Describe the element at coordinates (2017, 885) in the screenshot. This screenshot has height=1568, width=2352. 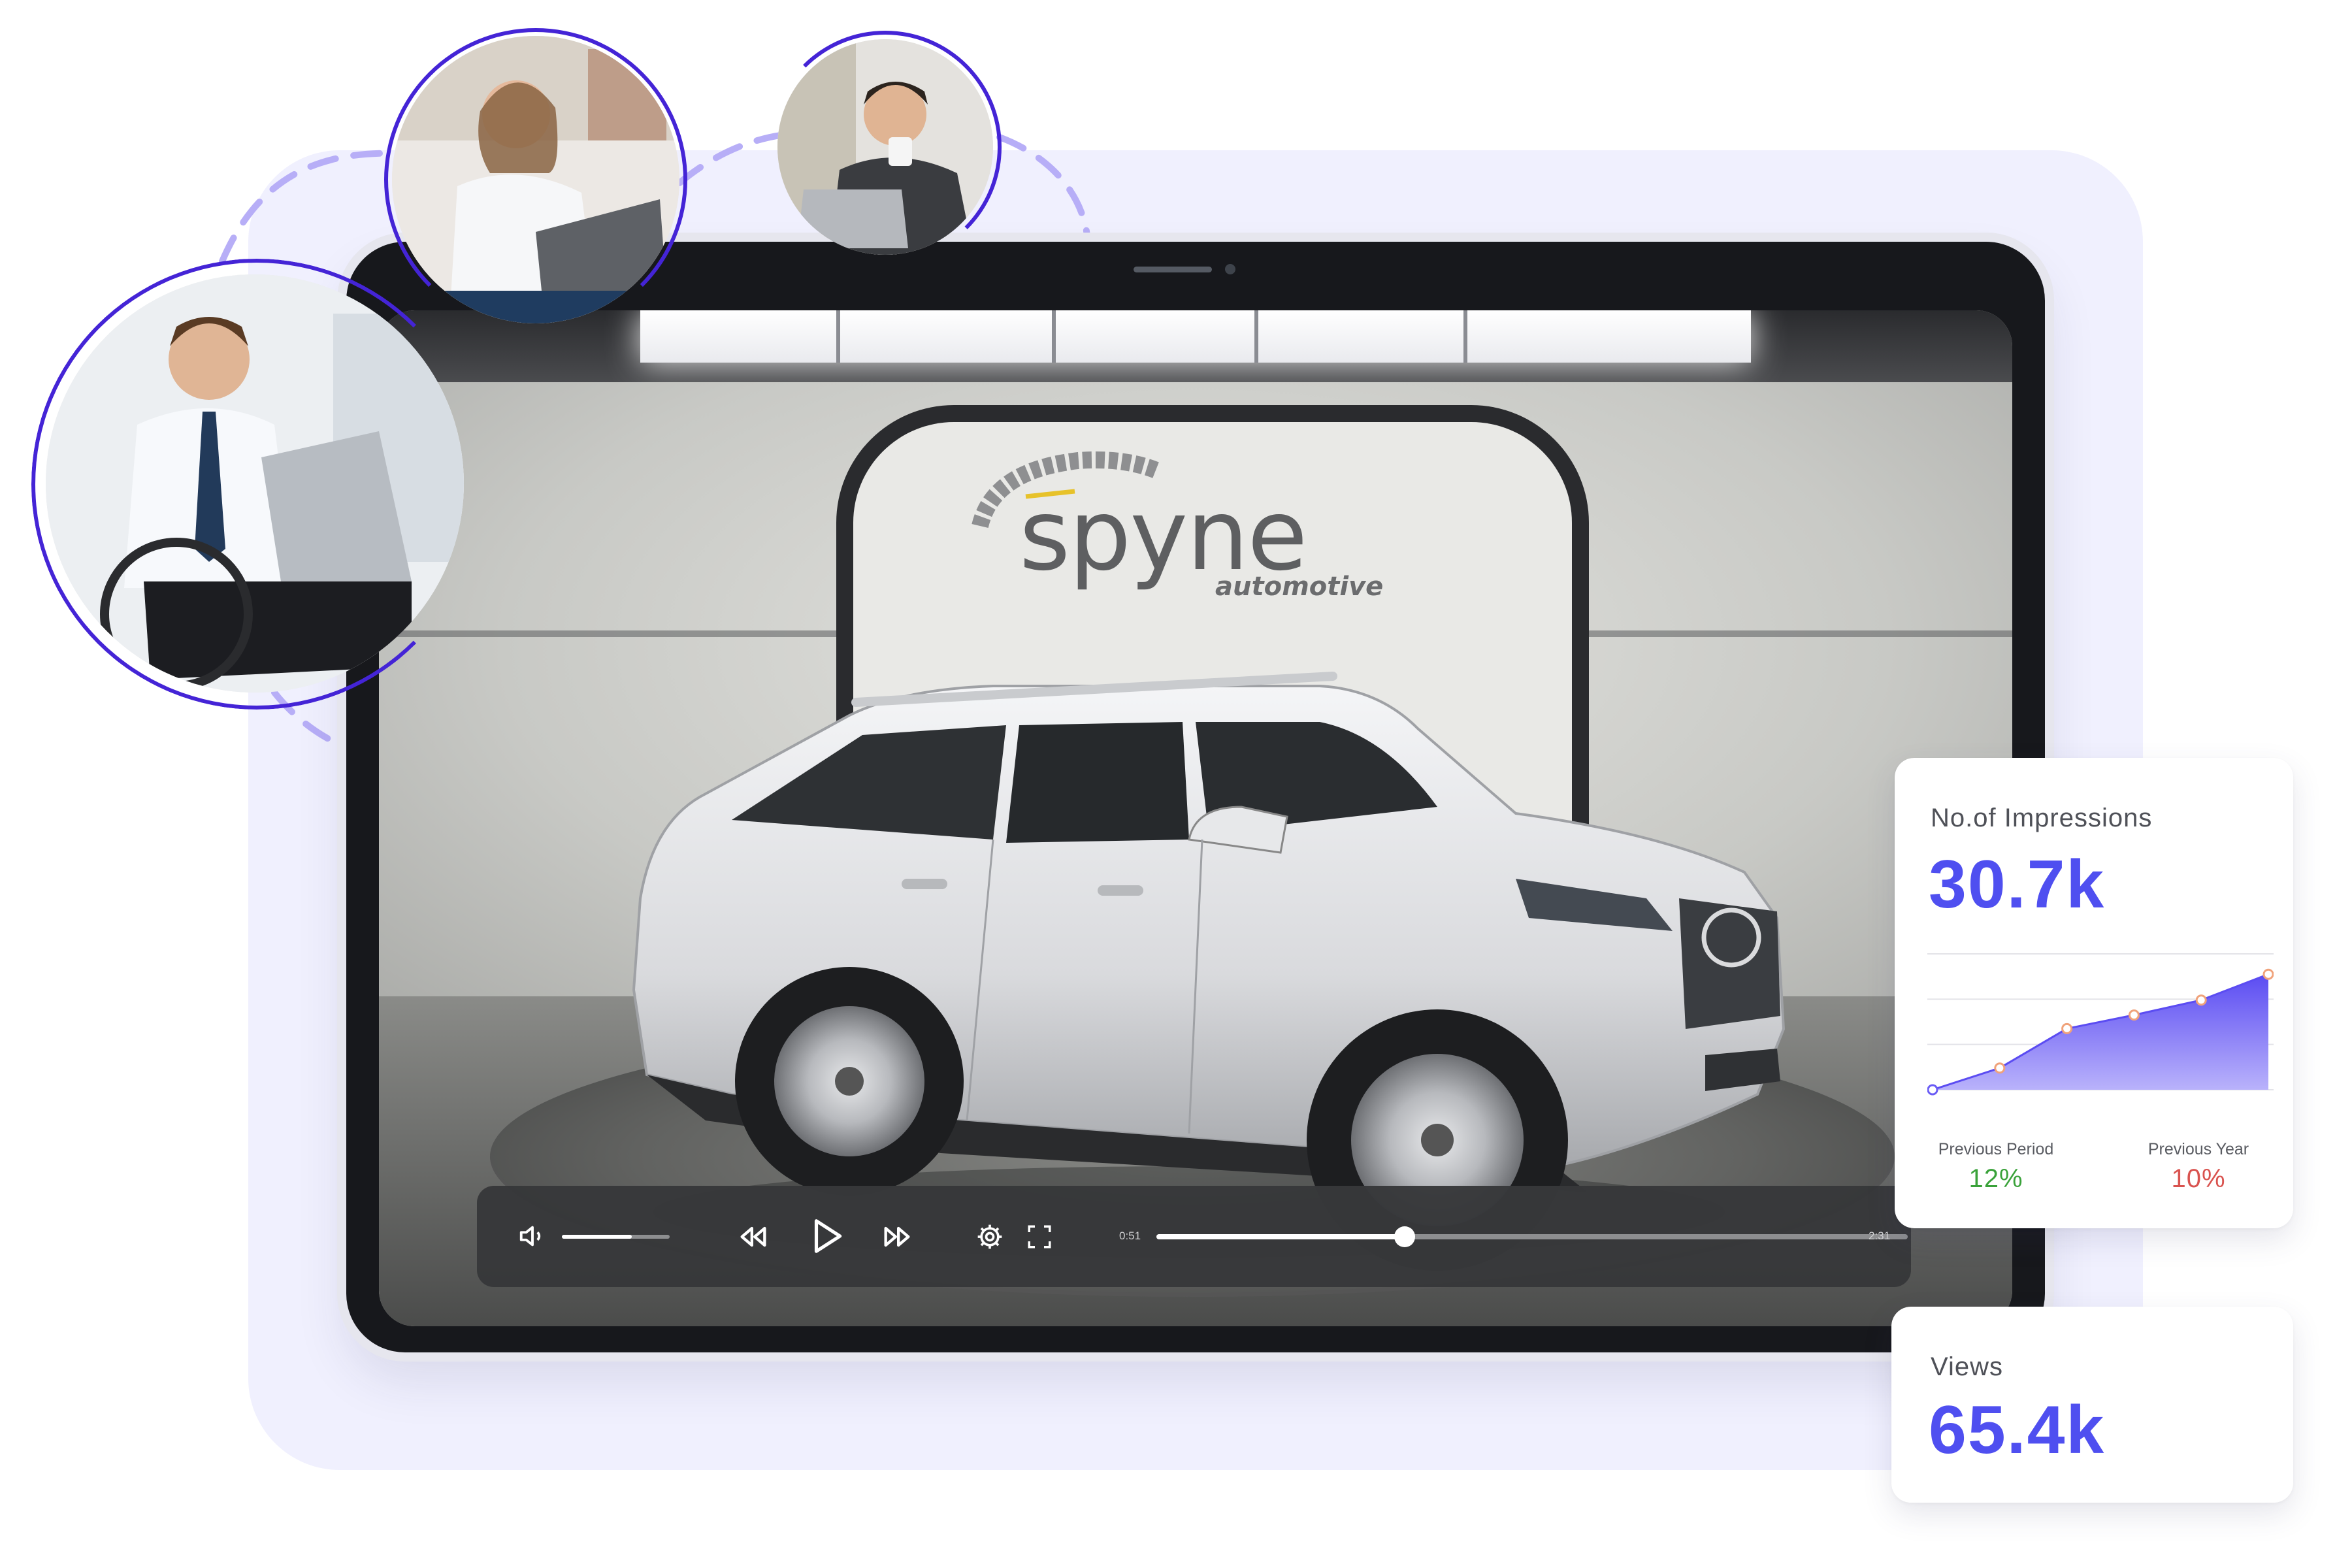
I see `impressions-value: 30.7k` at that location.